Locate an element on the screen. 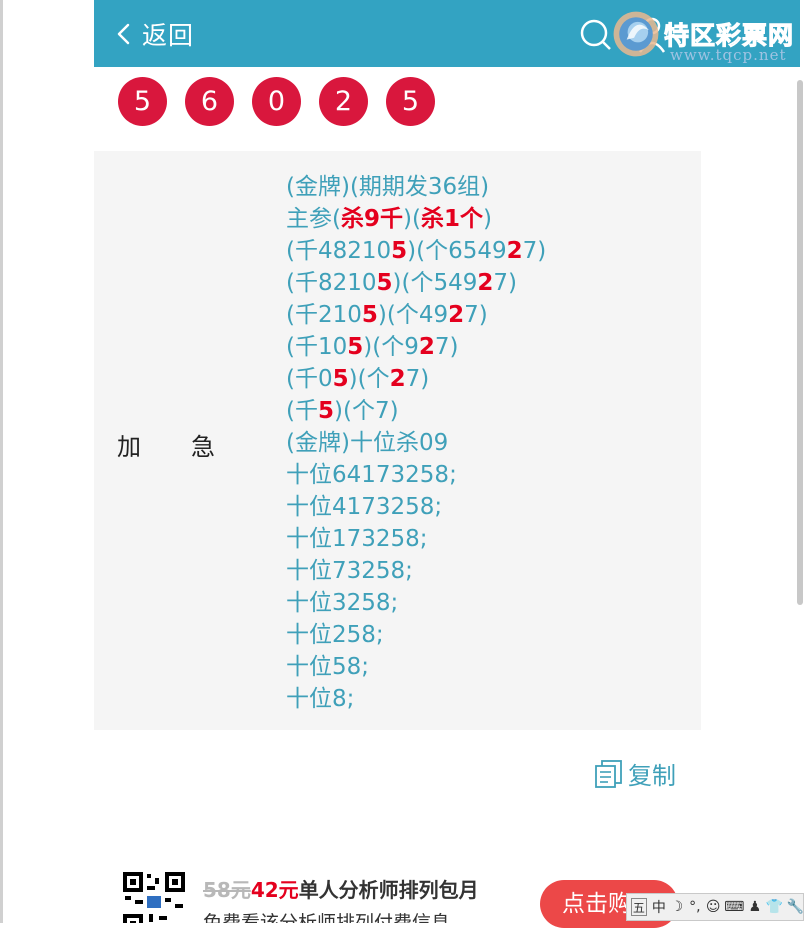  left-edge is located at coordinates (1, 461).